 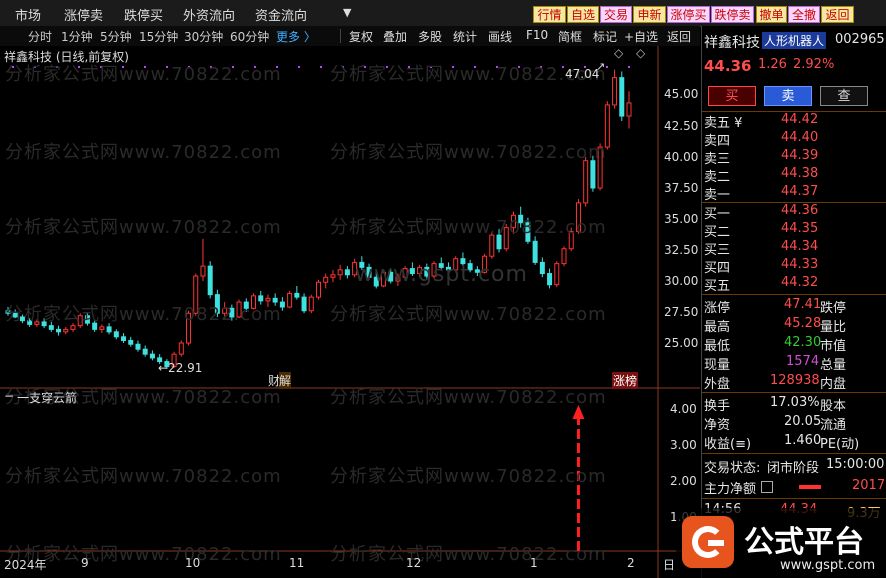 I want to click on limit-up-list-badge: 涨榜, so click(x=625, y=380).